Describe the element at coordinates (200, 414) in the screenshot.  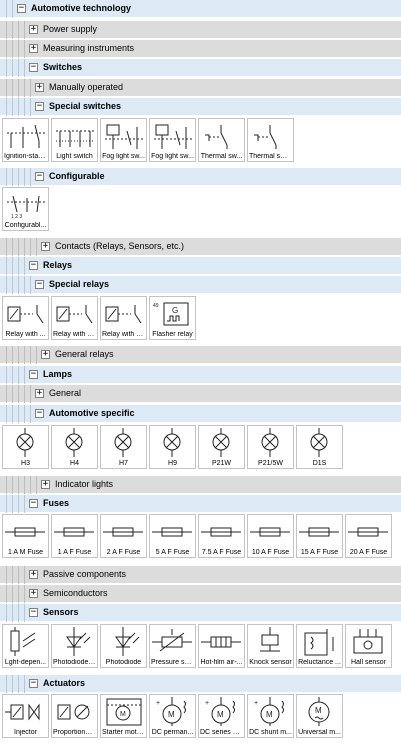
I see `tree-node-automotive-specific: − Automotive specific` at that location.